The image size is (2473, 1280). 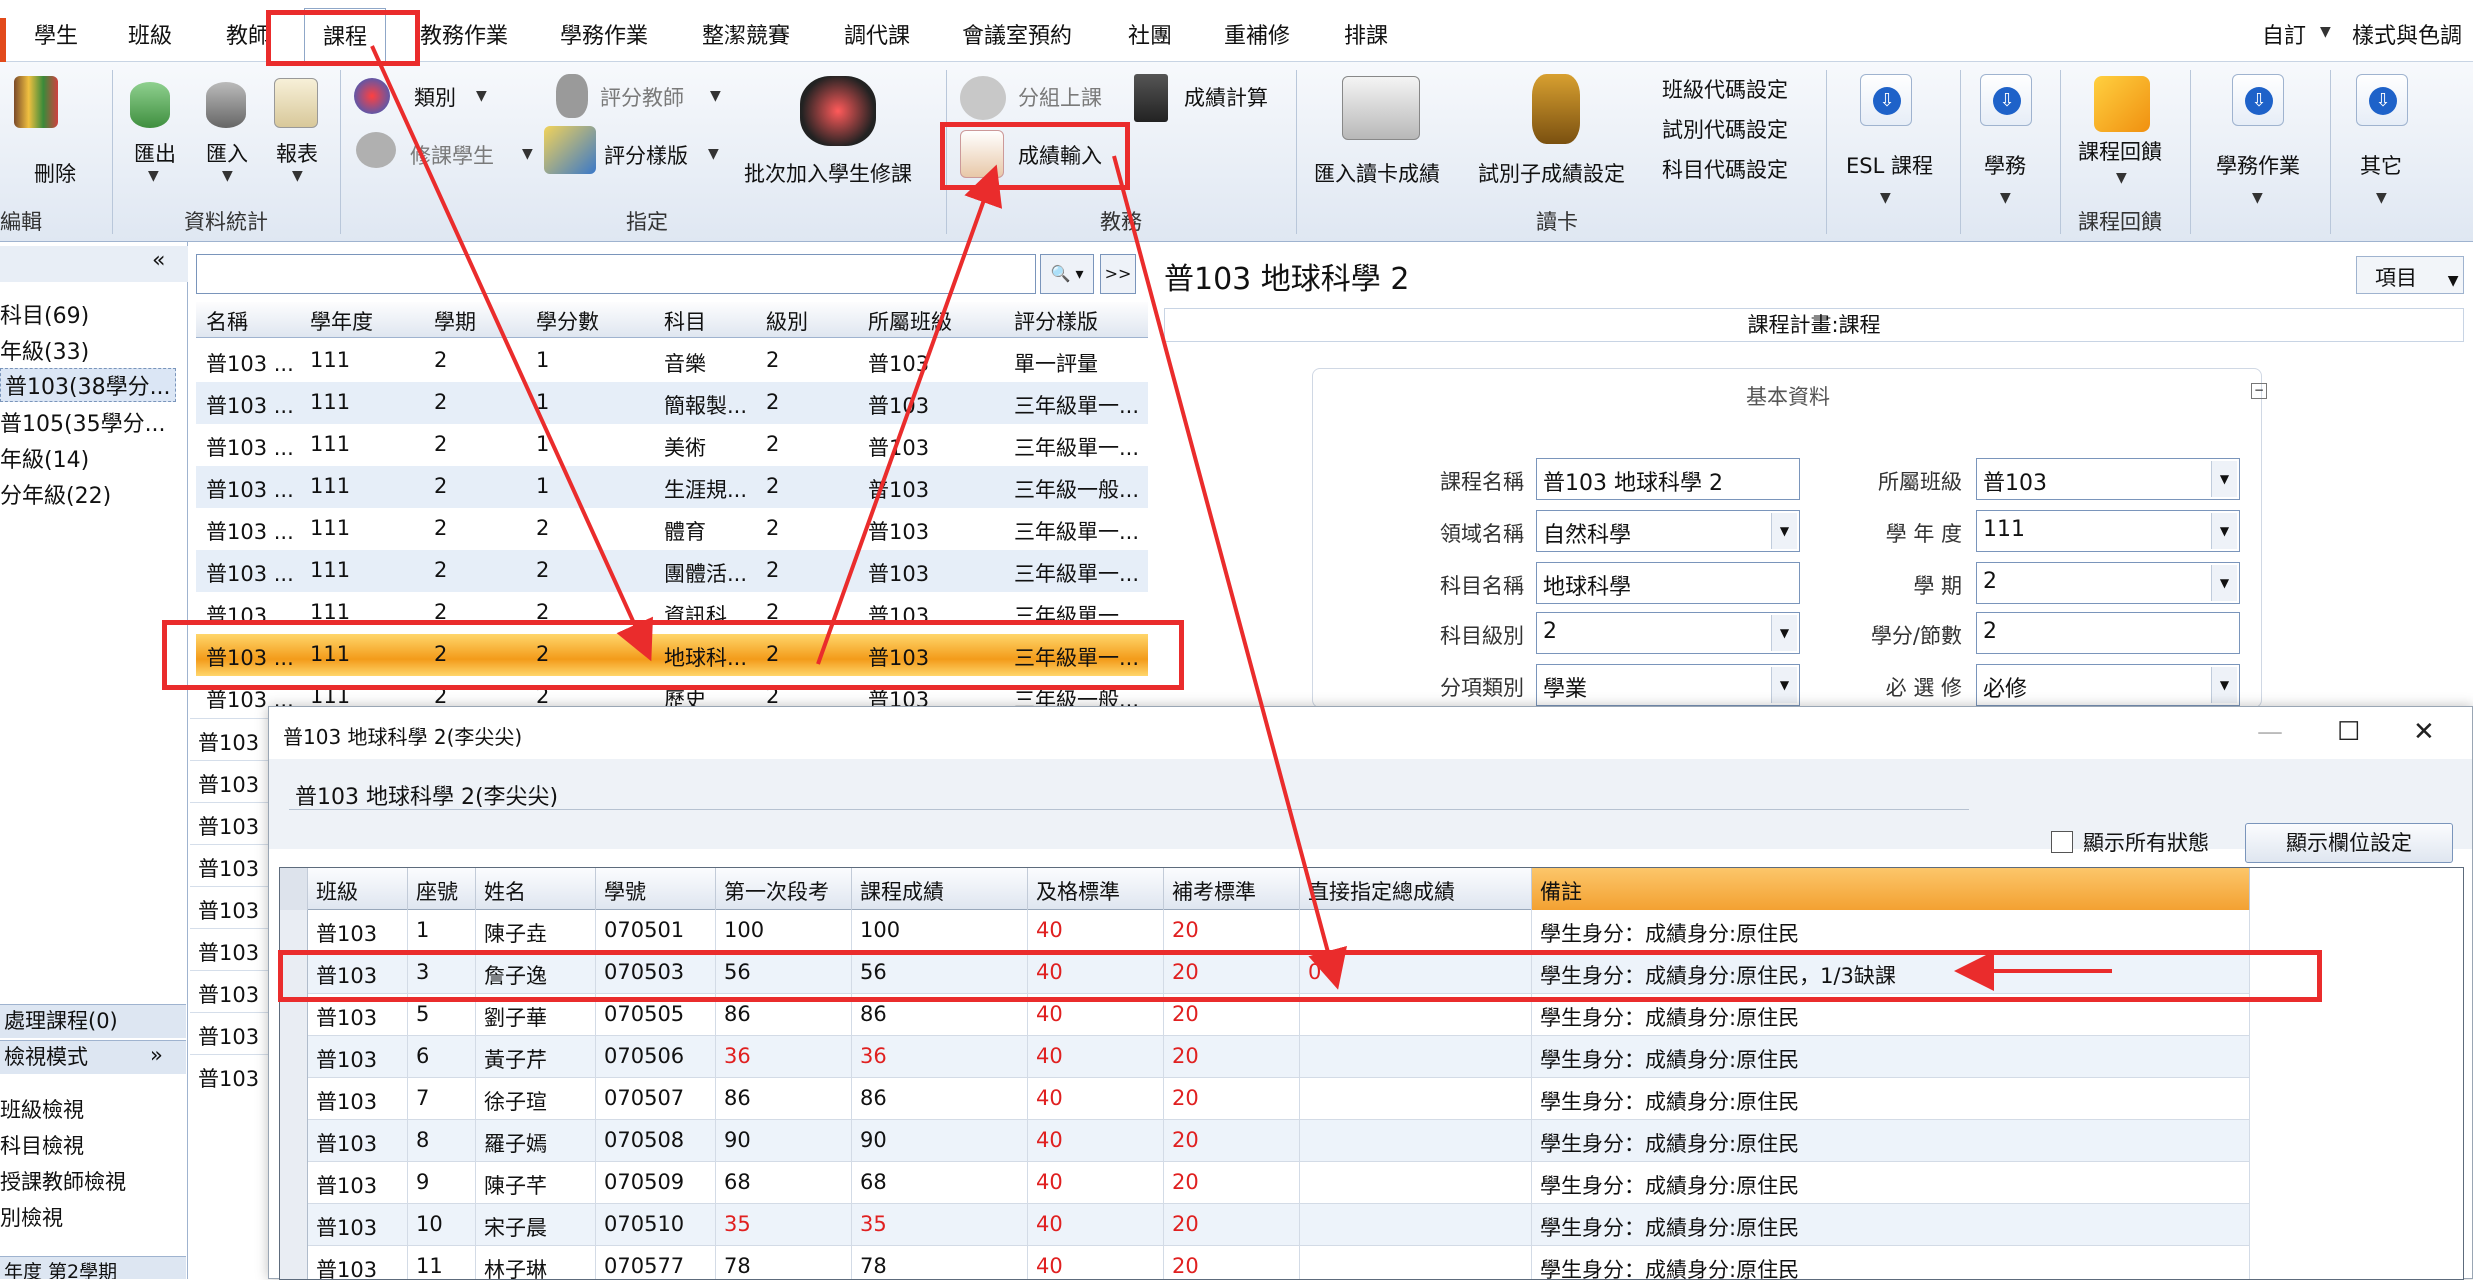 What do you see at coordinates (1230, 572) in the screenshot?
I see `arrow-score-input-to-cell` at bounding box center [1230, 572].